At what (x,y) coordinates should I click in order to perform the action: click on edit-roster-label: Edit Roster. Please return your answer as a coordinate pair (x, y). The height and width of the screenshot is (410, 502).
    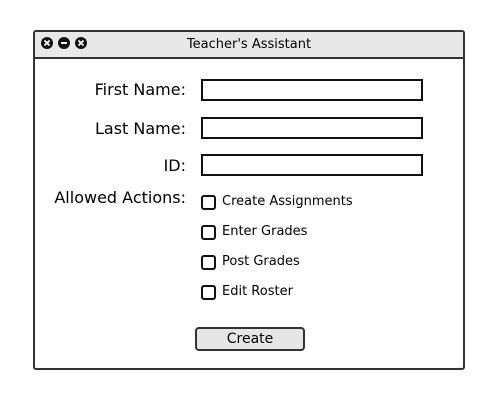
    Looking at the image, I should click on (257, 291).